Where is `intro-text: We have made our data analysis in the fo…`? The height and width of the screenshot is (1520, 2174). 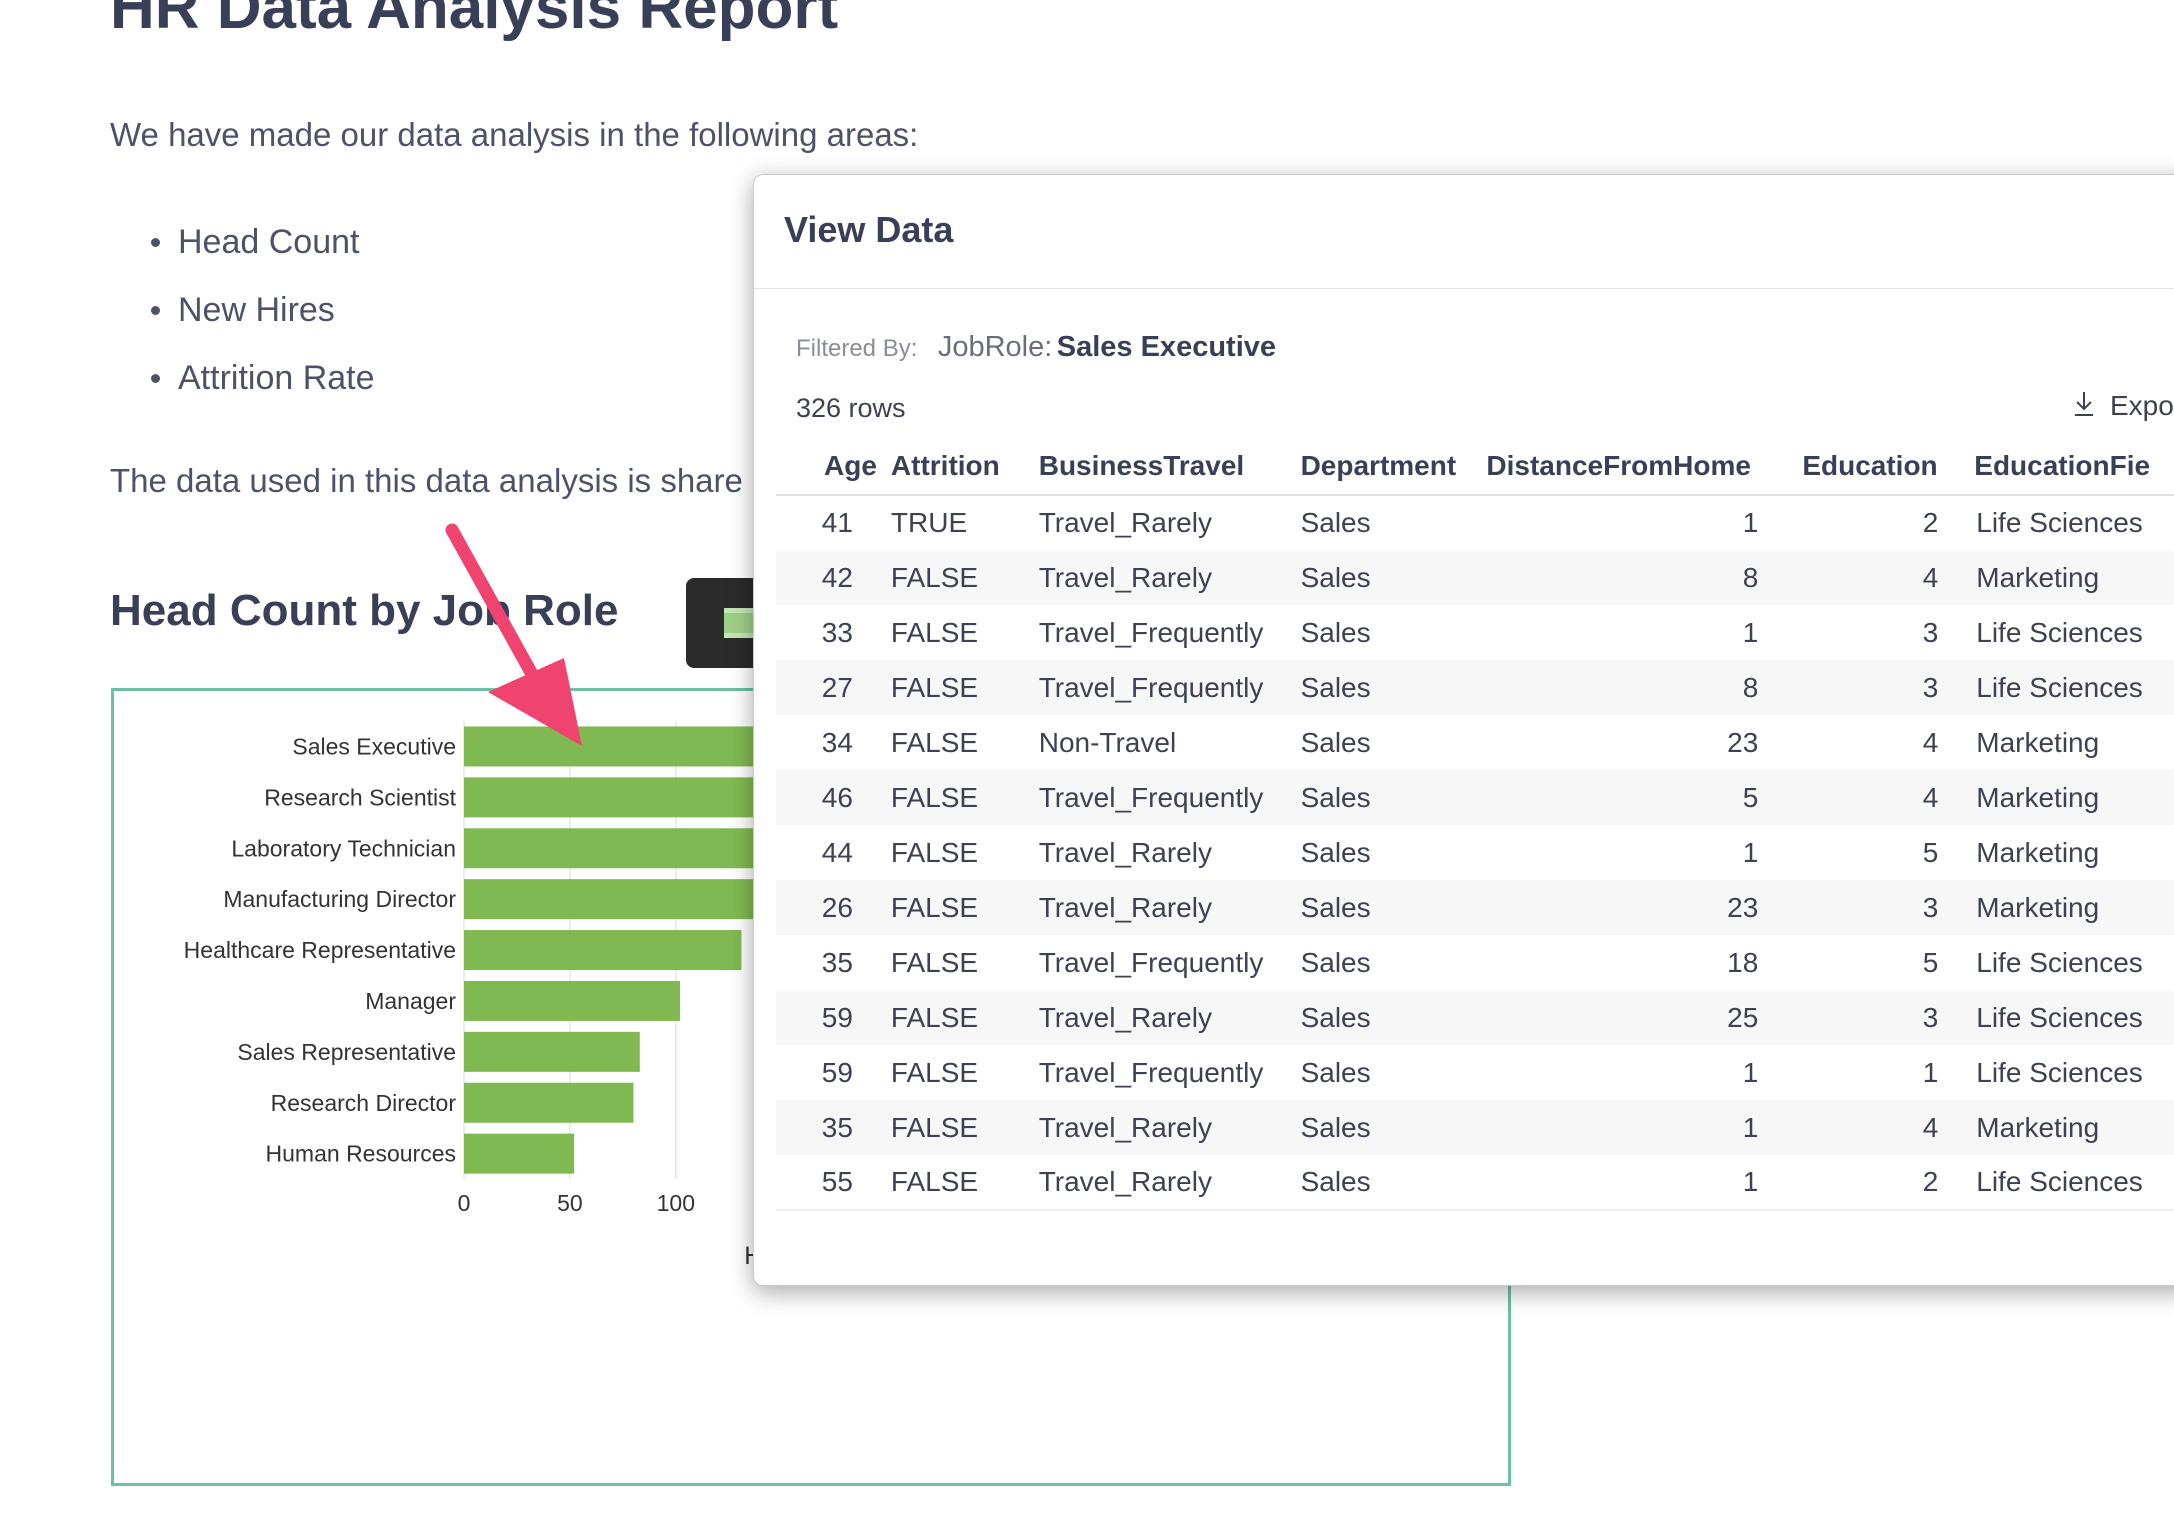 intro-text: We have made our data analysis in the fo… is located at coordinates (514, 134).